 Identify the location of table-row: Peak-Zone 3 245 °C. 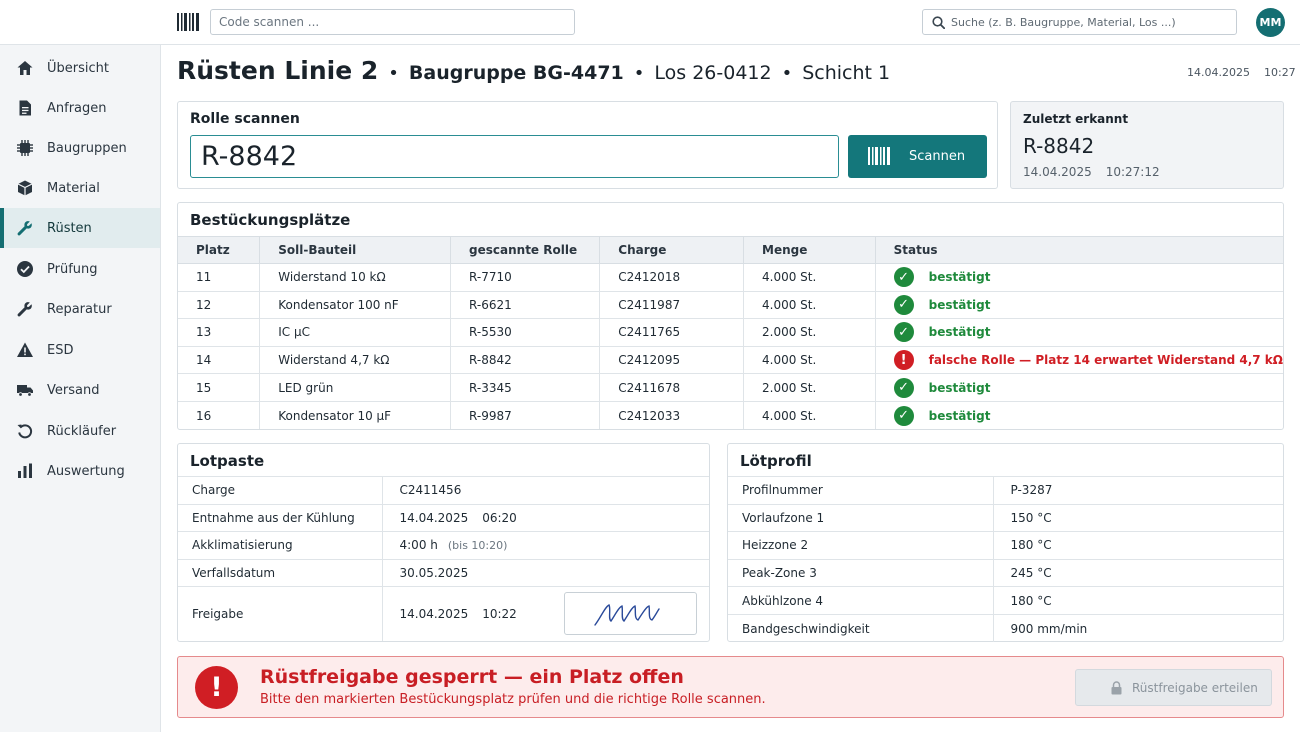
(1005, 572).